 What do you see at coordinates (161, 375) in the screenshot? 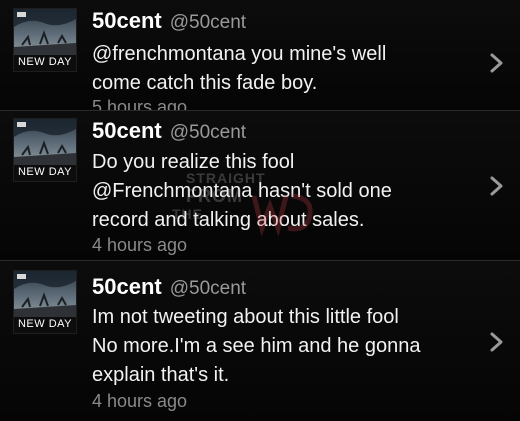
I see `tweet-text-line: explain that's it.` at bounding box center [161, 375].